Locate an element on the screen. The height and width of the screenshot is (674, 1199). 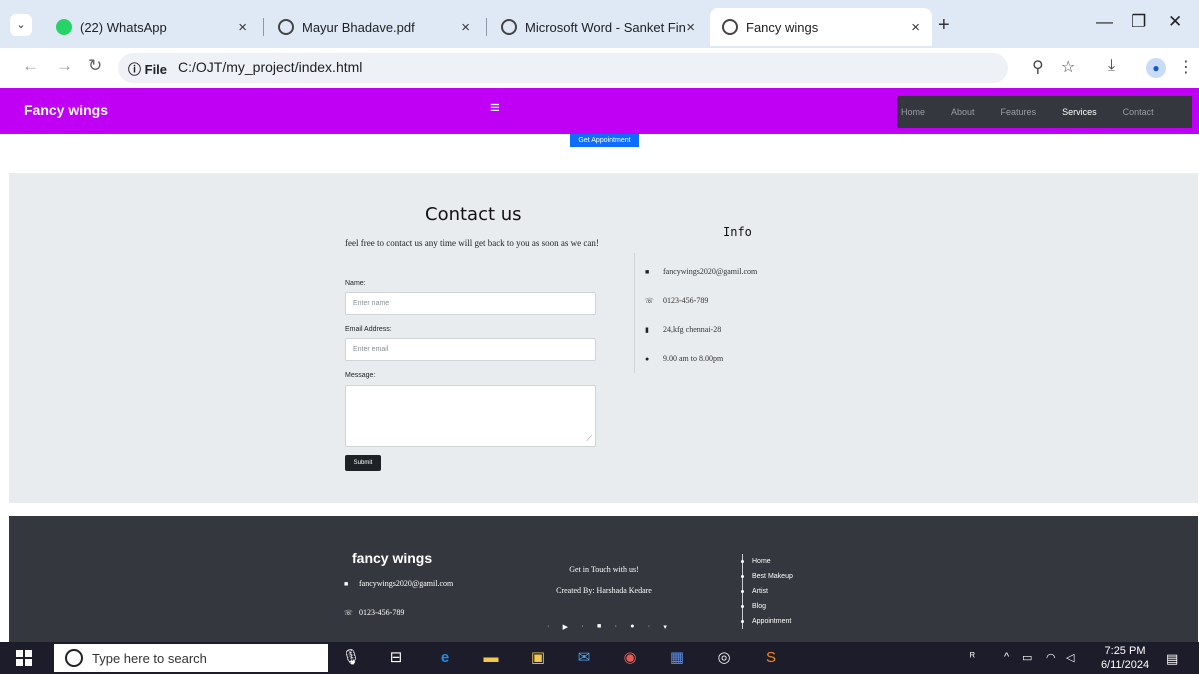
footer-phone-text: 0123-456-789 is located at coordinates (382, 612).